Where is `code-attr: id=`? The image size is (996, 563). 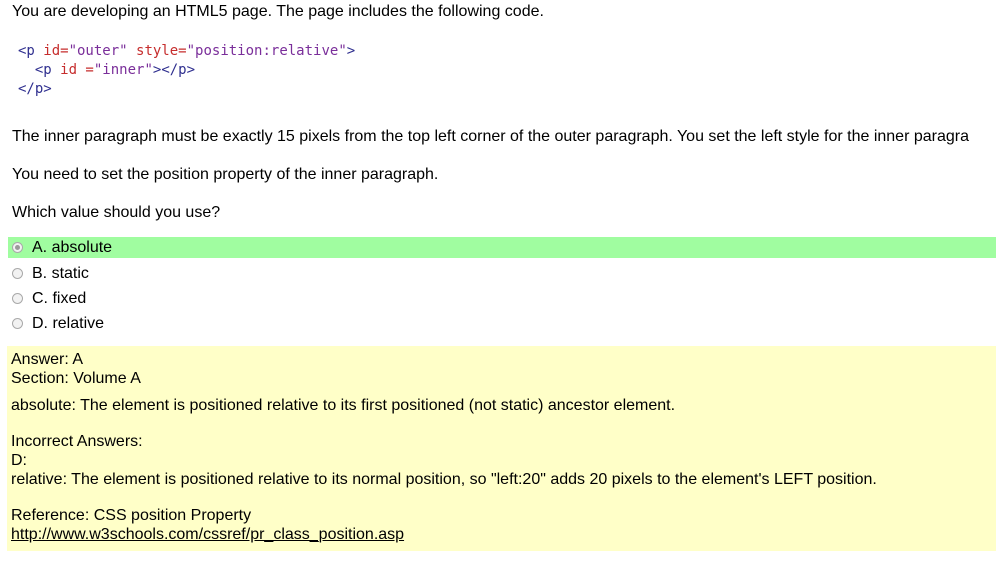
code-attr: id= is located at coordinates (51, 51).